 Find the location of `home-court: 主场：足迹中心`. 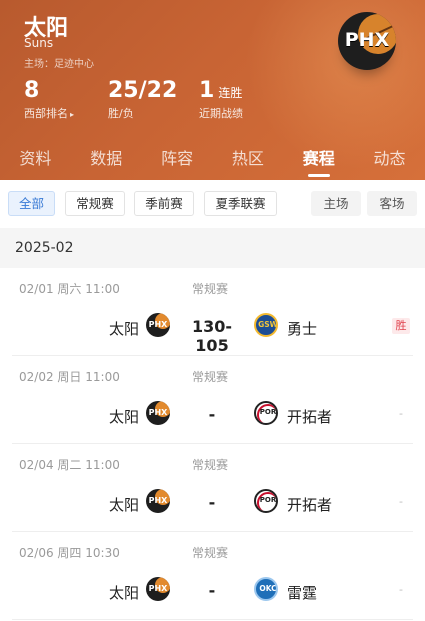

home-court: 主场：足迹中心 is located at coordinates (59, 64).